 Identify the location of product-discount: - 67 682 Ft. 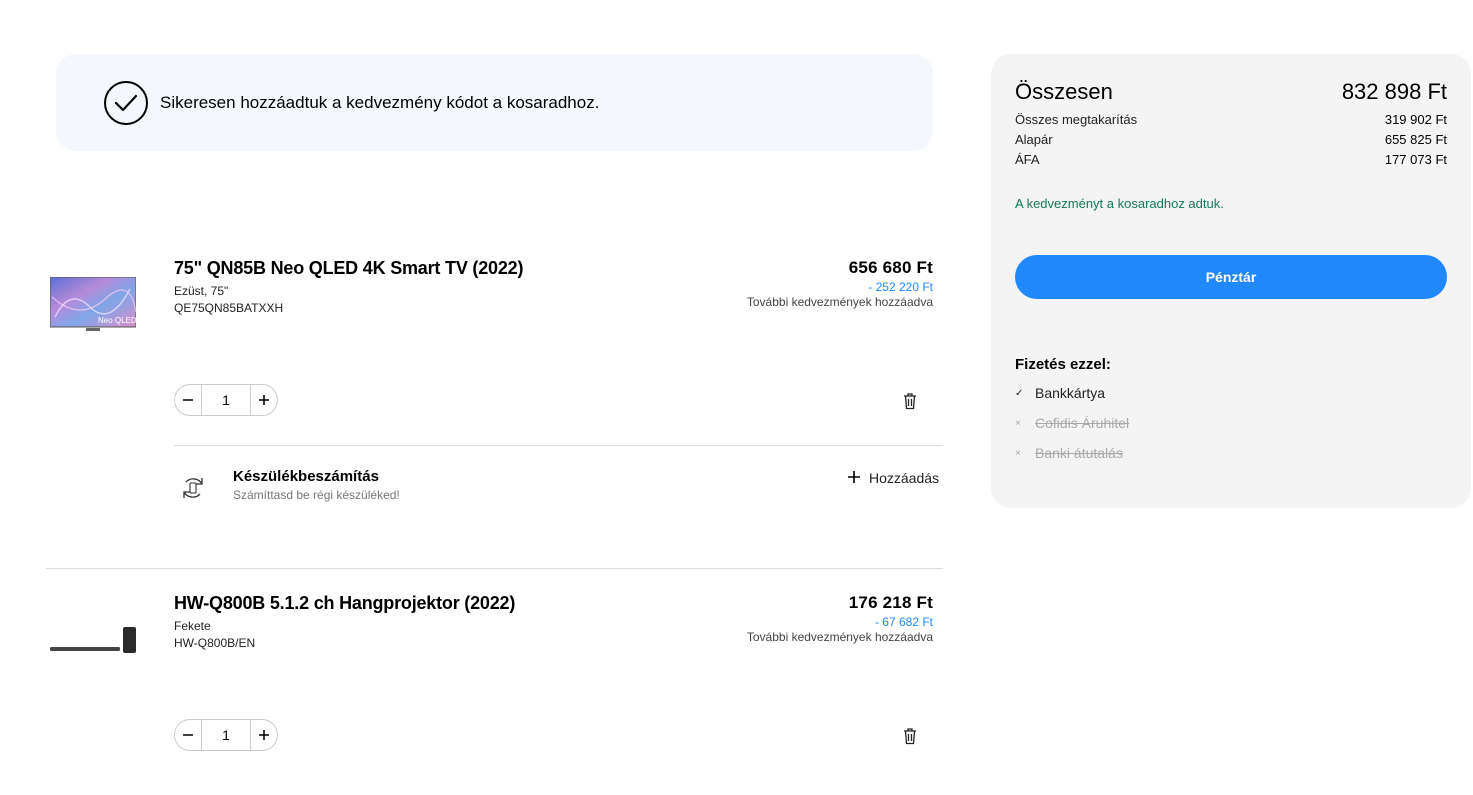
(903, 622).